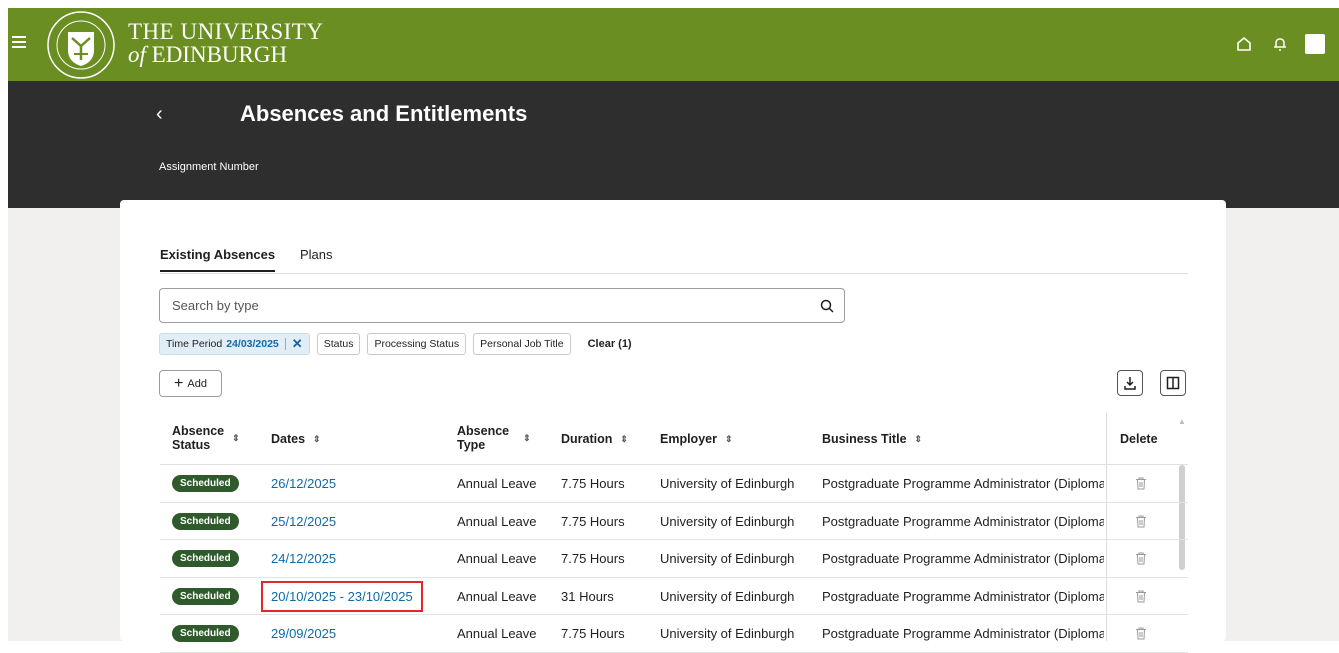 The width and height of the screenshot is (1339, 653). Describe the element at coordinates (197, 383) in the screenshot. I see `add-button-label: Add` at that location.